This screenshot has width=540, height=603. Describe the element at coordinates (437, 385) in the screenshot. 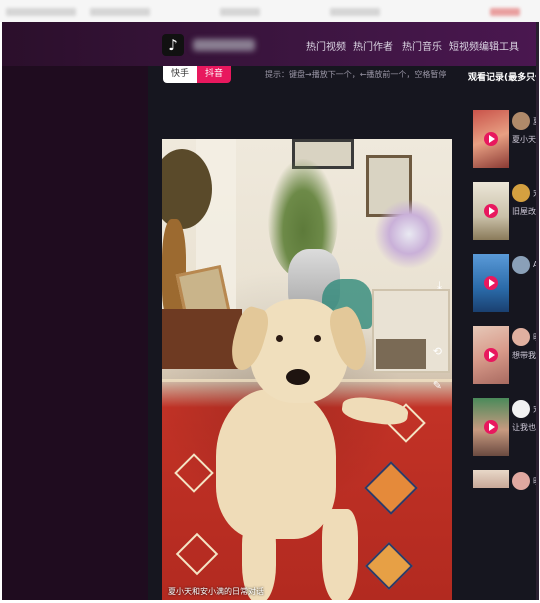

I see `wrench-icon: ✎` at that location.